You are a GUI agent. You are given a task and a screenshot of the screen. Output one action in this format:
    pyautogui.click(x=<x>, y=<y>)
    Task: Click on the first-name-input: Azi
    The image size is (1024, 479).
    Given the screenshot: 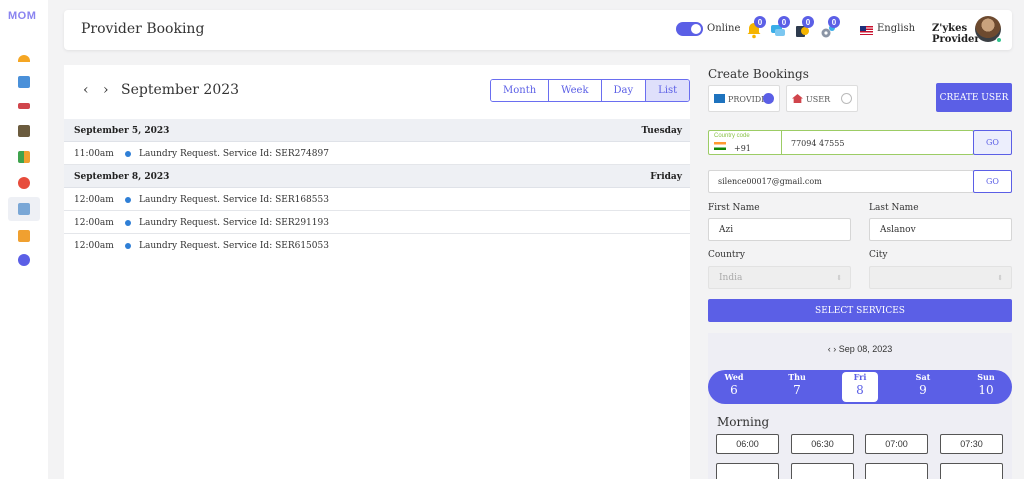 What is the action you would take?
    pyautogui.click(x=779, y=229)
    